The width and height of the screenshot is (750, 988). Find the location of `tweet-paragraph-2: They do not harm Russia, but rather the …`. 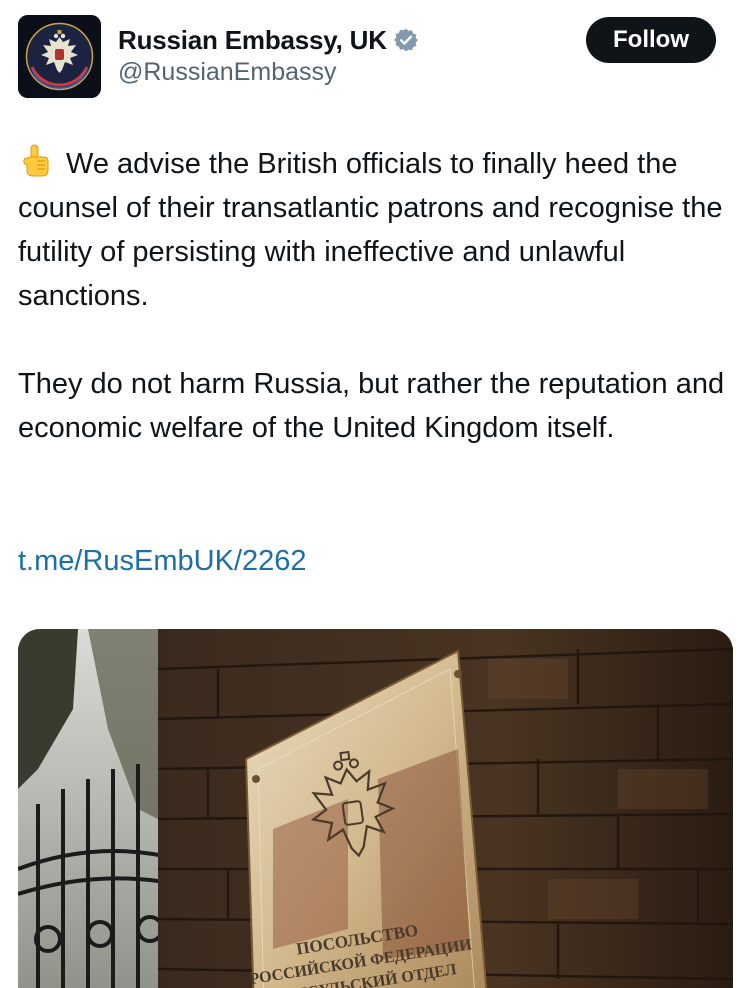

tweet-paragraph-2: They do not harm Russia, but rather the … is located at coordinates (371, 406).